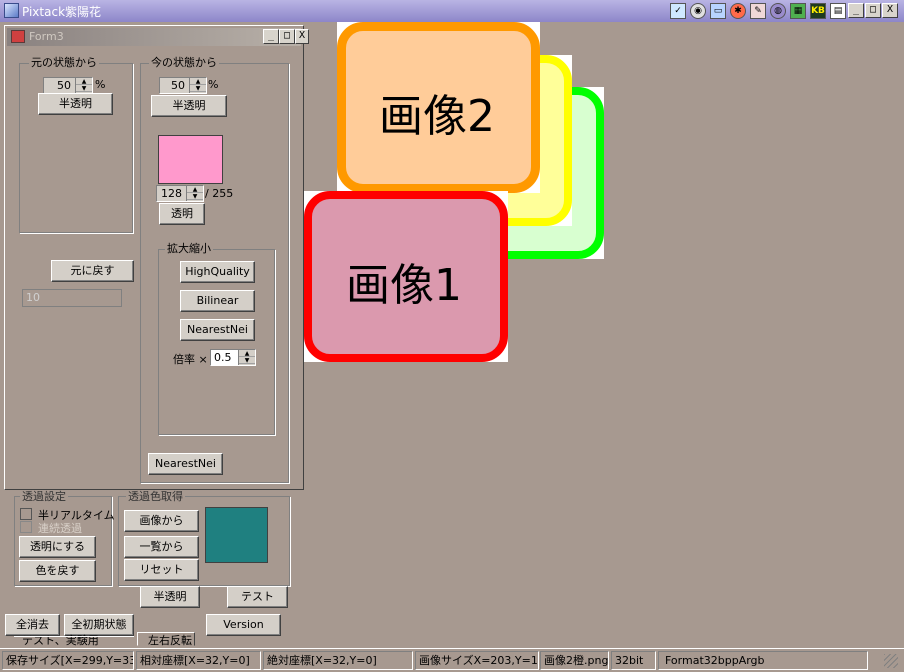 This screenshot has height=672, width=904. What do you see at coordinates (437, 116) in the screenshot?
I see `image2-label: 画像2` at bounding box center [437, 116].